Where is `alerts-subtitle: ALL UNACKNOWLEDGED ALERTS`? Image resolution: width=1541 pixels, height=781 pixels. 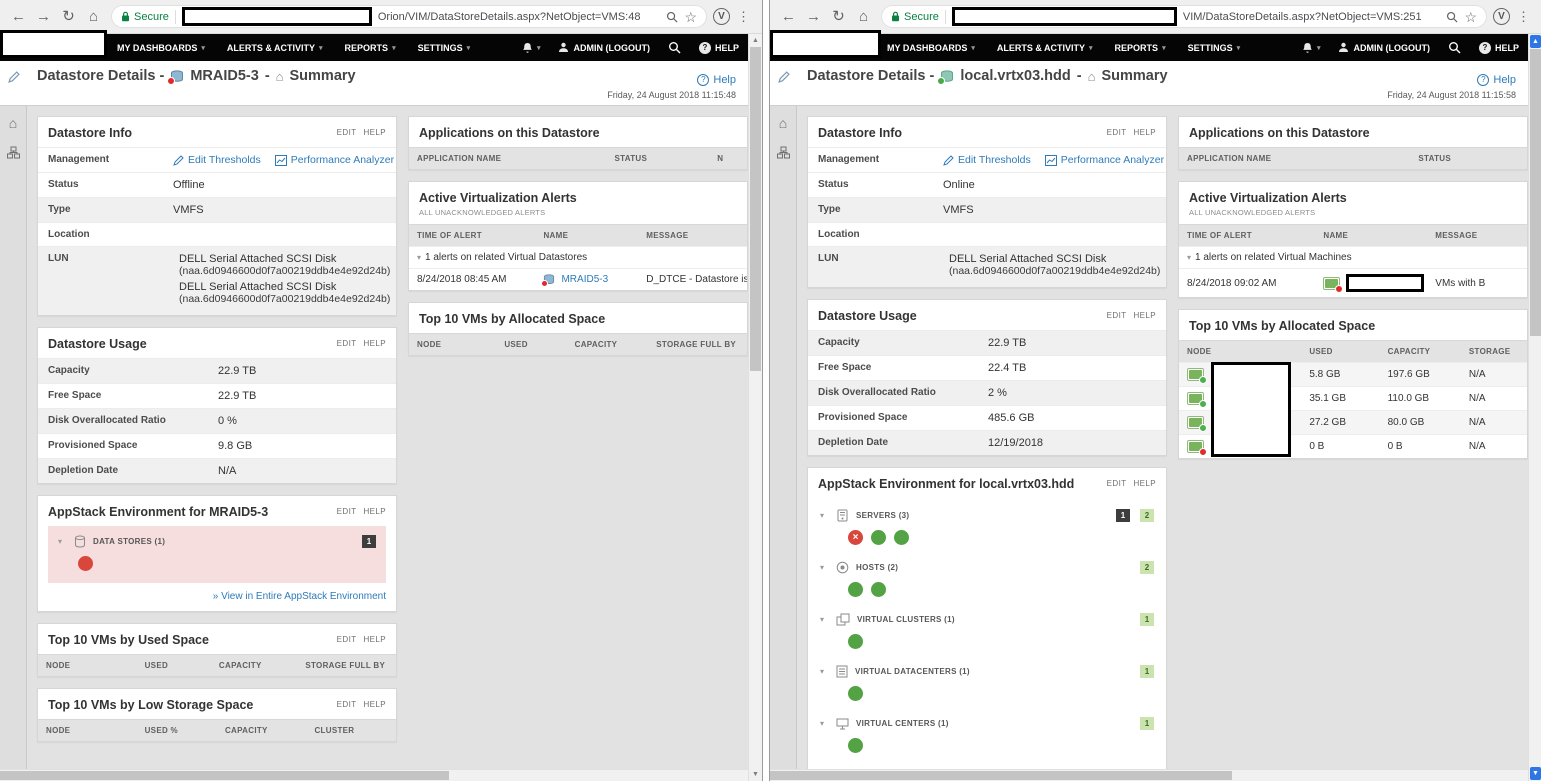
alerts-subtitle: ALL UNACKNOWLEDGED ALERTS is located at coordinates (482, 212).